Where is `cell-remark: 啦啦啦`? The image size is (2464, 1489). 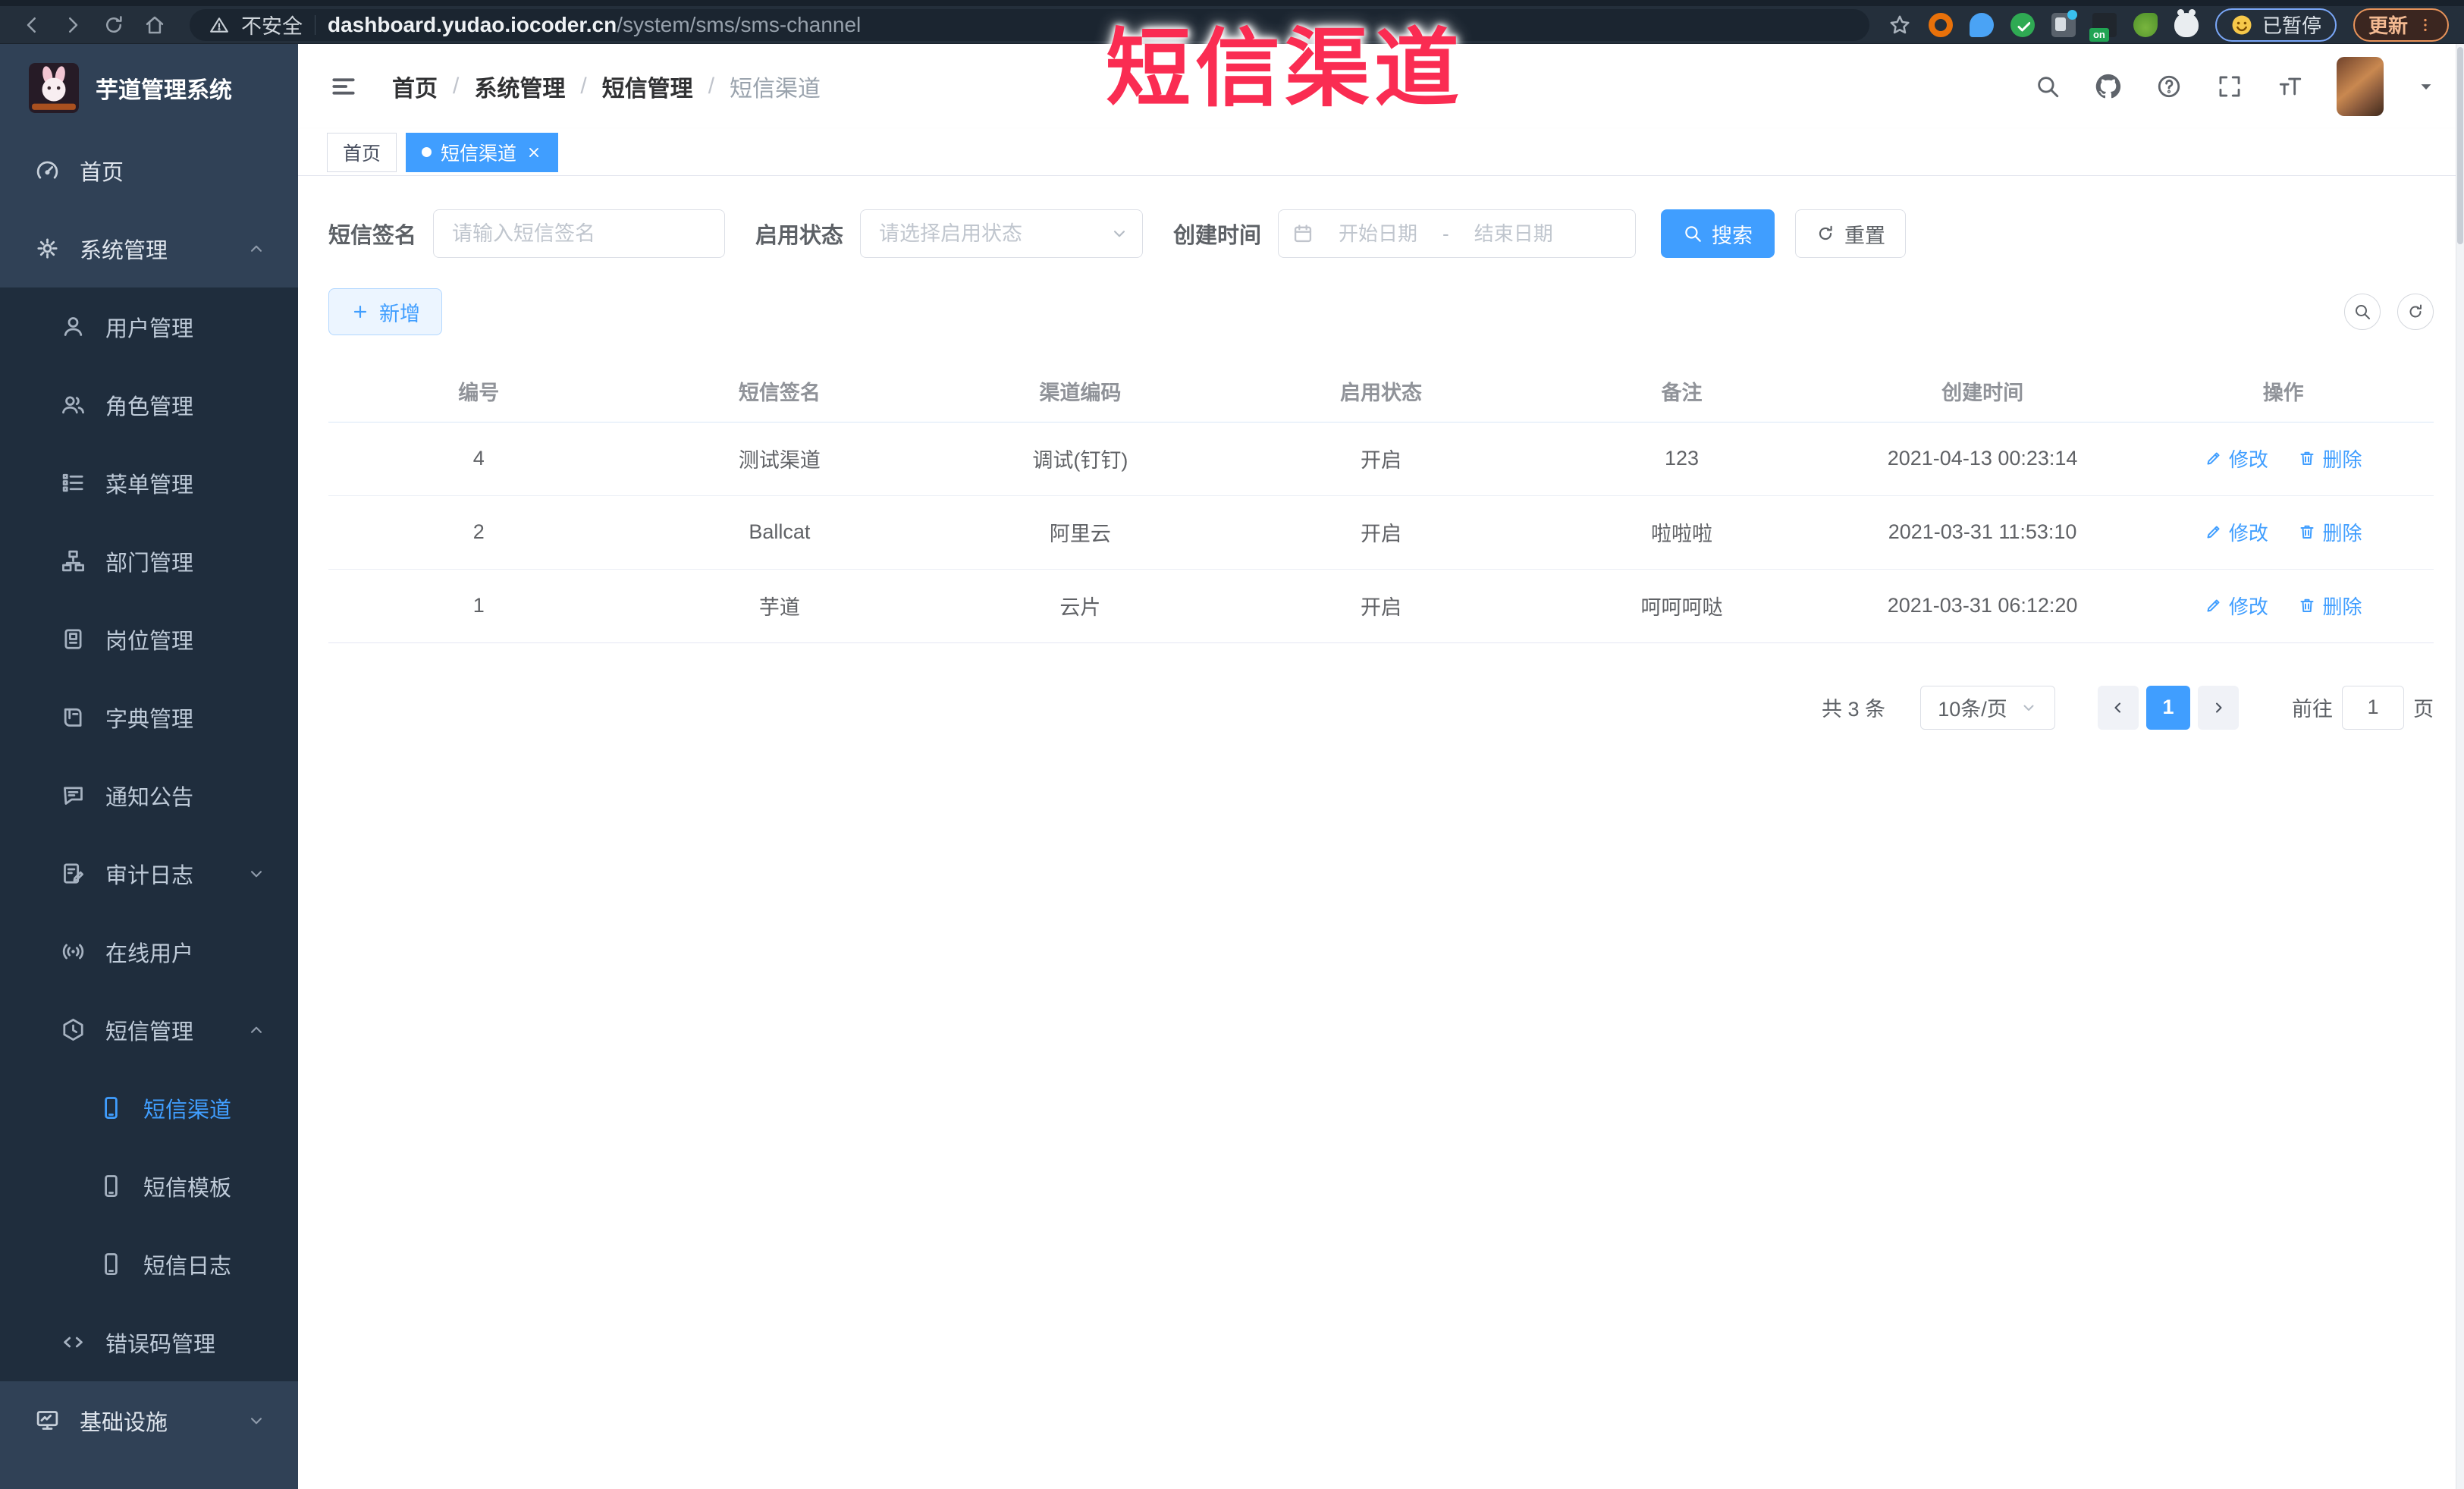
cell-remark: 啦啦啦 is located at coordinates (1682, 532).